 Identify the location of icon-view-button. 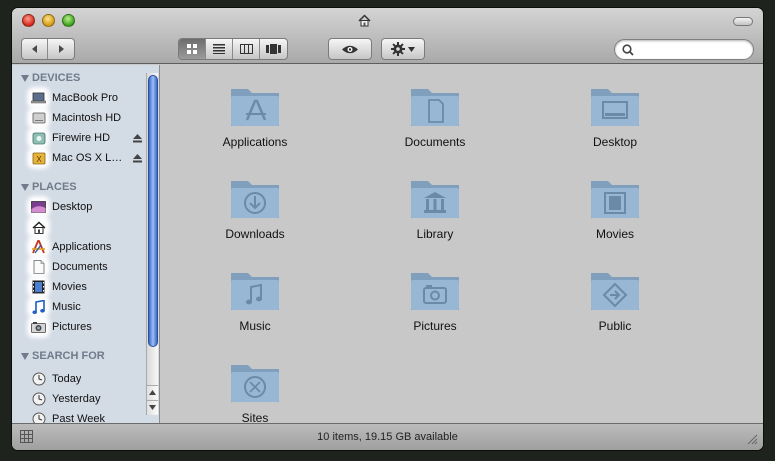
(192, 49).